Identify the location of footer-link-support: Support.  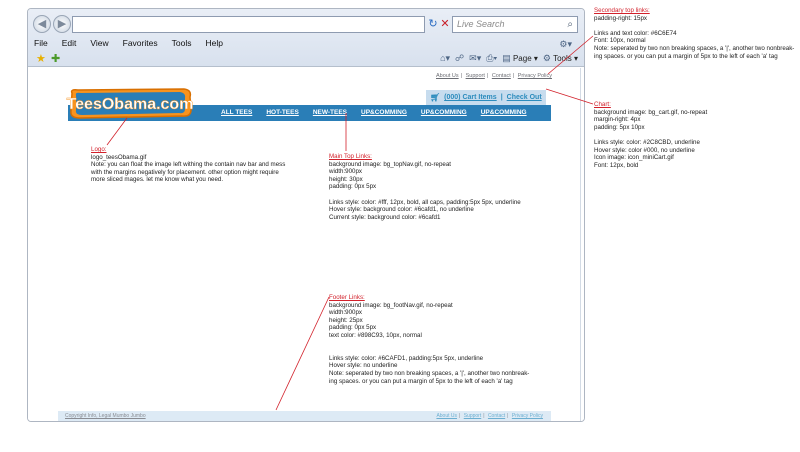
(473, 416).